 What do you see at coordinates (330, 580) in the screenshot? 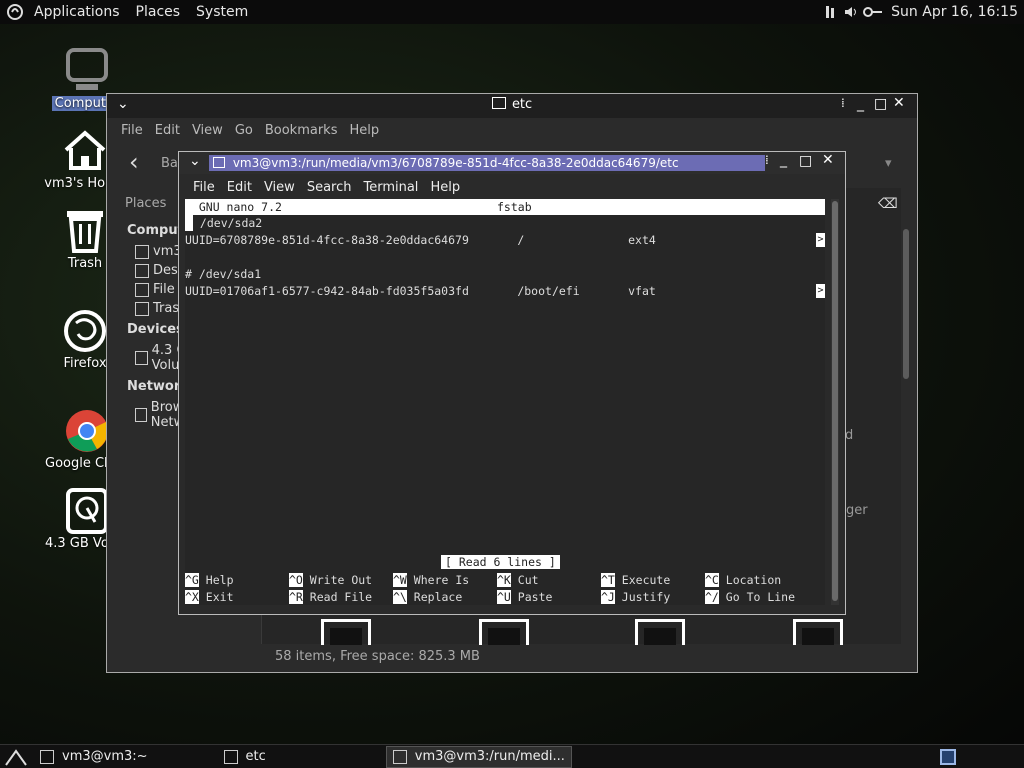
I see `nano-shortcut: ^O Write Out` at bounding box center [330, 580].